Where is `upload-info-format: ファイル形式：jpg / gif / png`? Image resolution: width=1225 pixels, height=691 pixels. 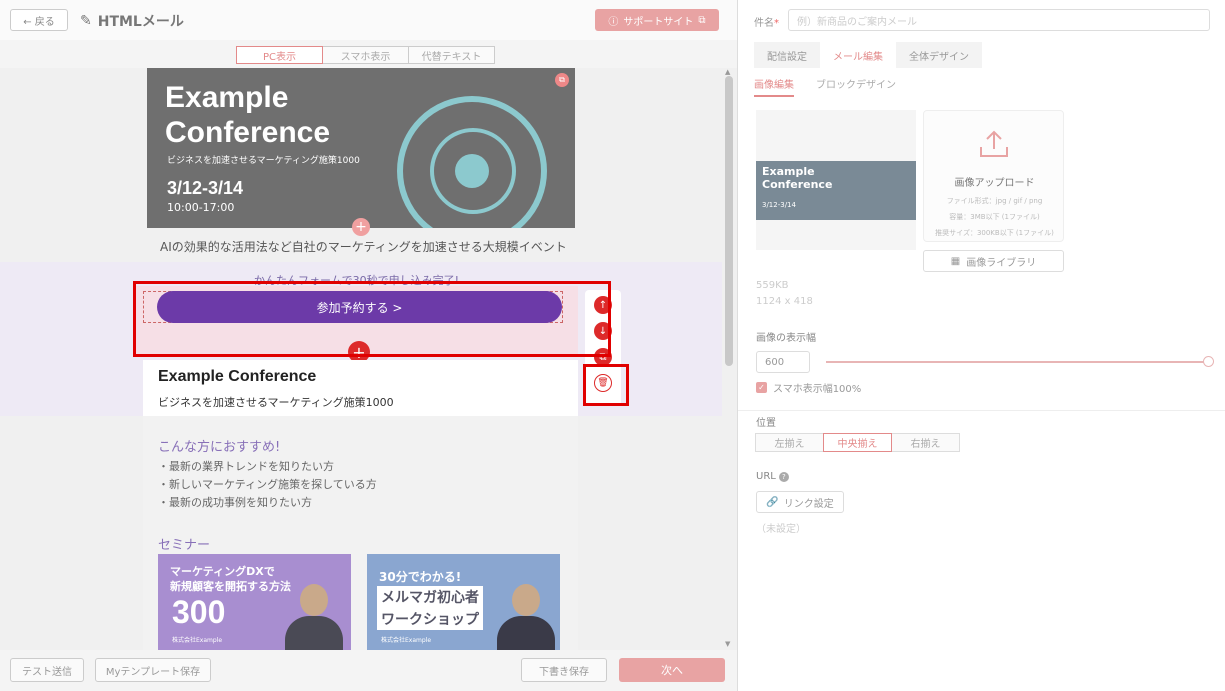
upload-info-format: ファイル形式：jpg / gif / png is located at coordinates (994, 201).